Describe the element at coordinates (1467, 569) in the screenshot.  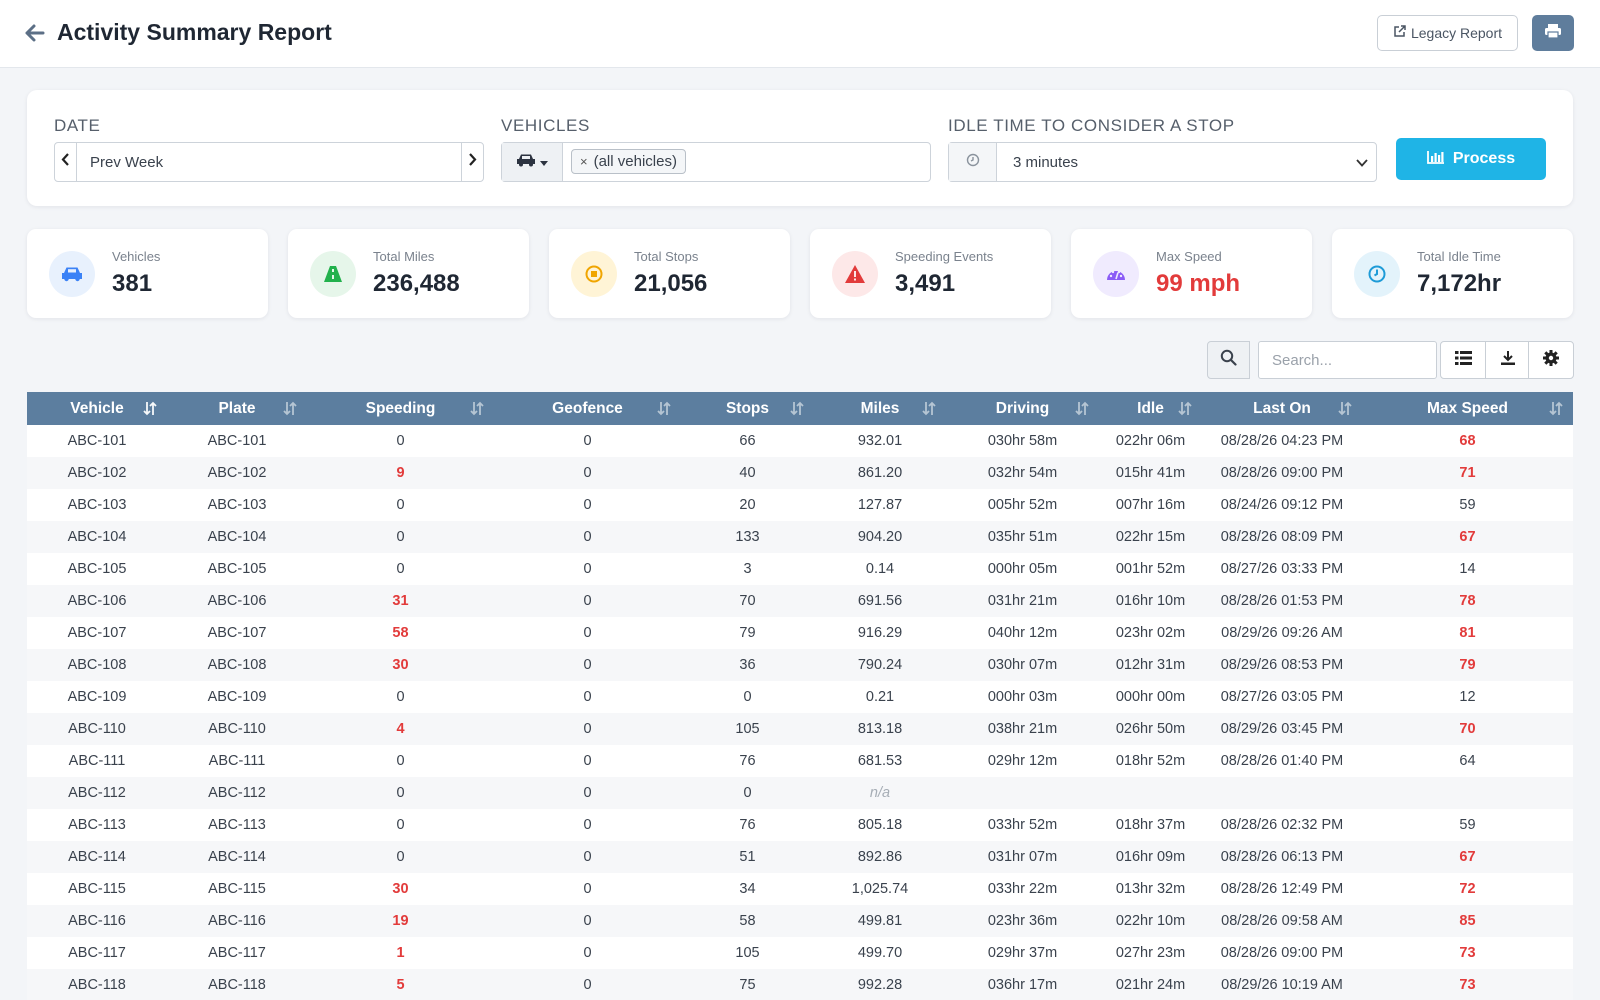
I see `cell-max-speed: 14` at that location.